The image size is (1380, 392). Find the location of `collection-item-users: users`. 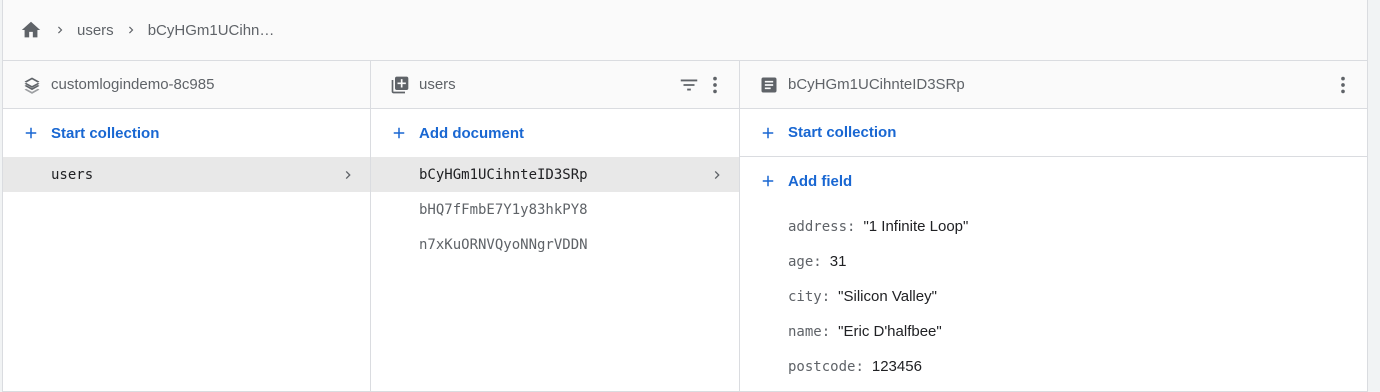

collection-item-users: users is located at coordinates (186, 174).